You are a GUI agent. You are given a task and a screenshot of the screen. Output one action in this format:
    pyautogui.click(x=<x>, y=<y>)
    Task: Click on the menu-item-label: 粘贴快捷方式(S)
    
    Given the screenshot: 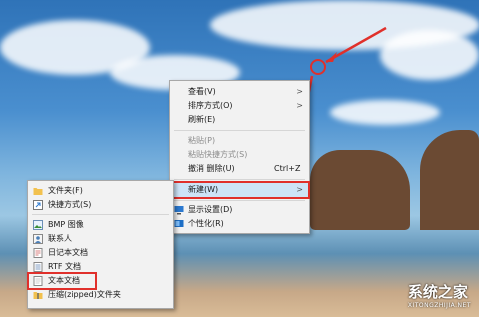 What is the action you would take?
    pyautogui.click(x=218, y=154)
    